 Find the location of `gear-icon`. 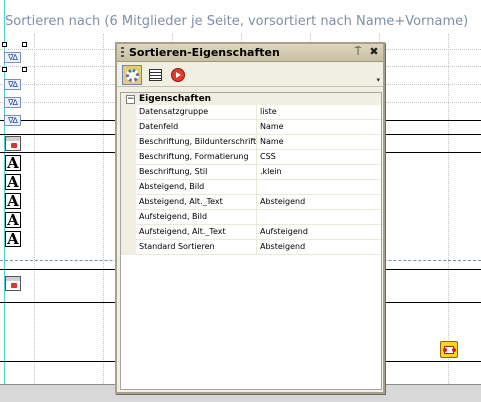

gear-icon is located at coordinates (132, 75).